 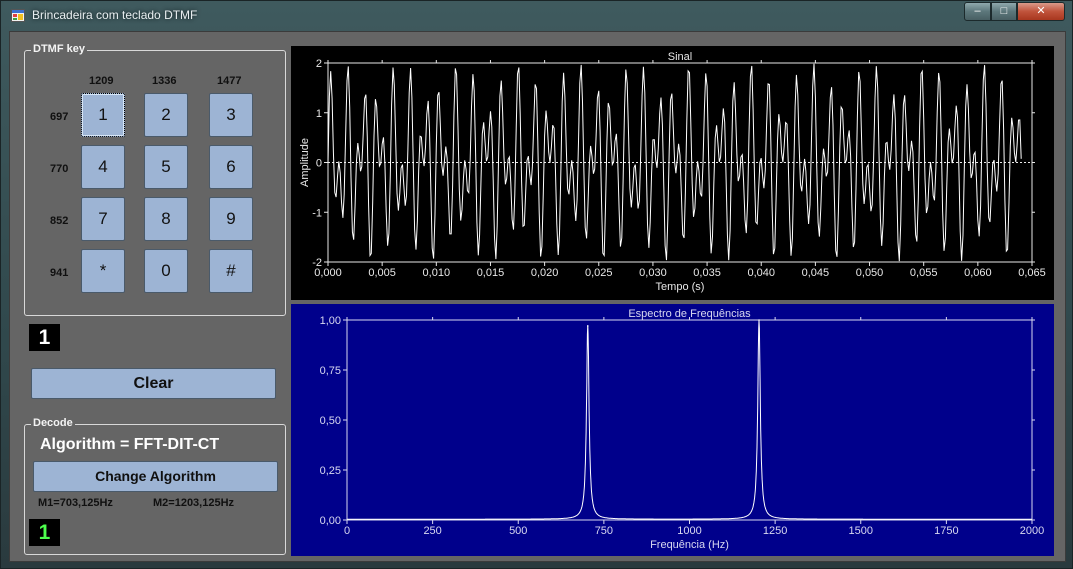 What do you see at coordinates (59, 169) in the screenshot?
I see `row-freq-770: 770` at bounding box center [59, 169].